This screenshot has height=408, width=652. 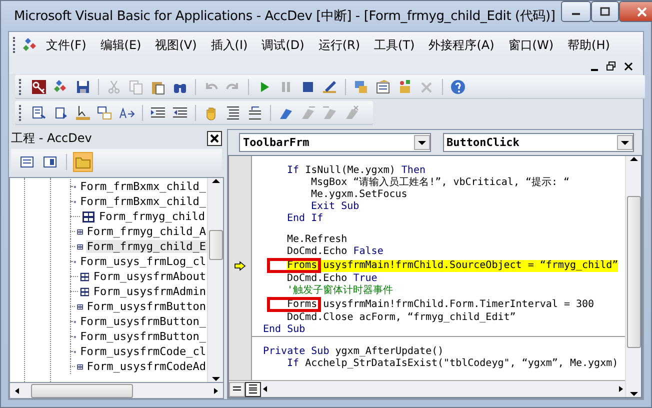 What do you see at coordinates (176, 45) in the screenshot?
I see `menu-item: 视图(V)` at bounding box center [176, 45].